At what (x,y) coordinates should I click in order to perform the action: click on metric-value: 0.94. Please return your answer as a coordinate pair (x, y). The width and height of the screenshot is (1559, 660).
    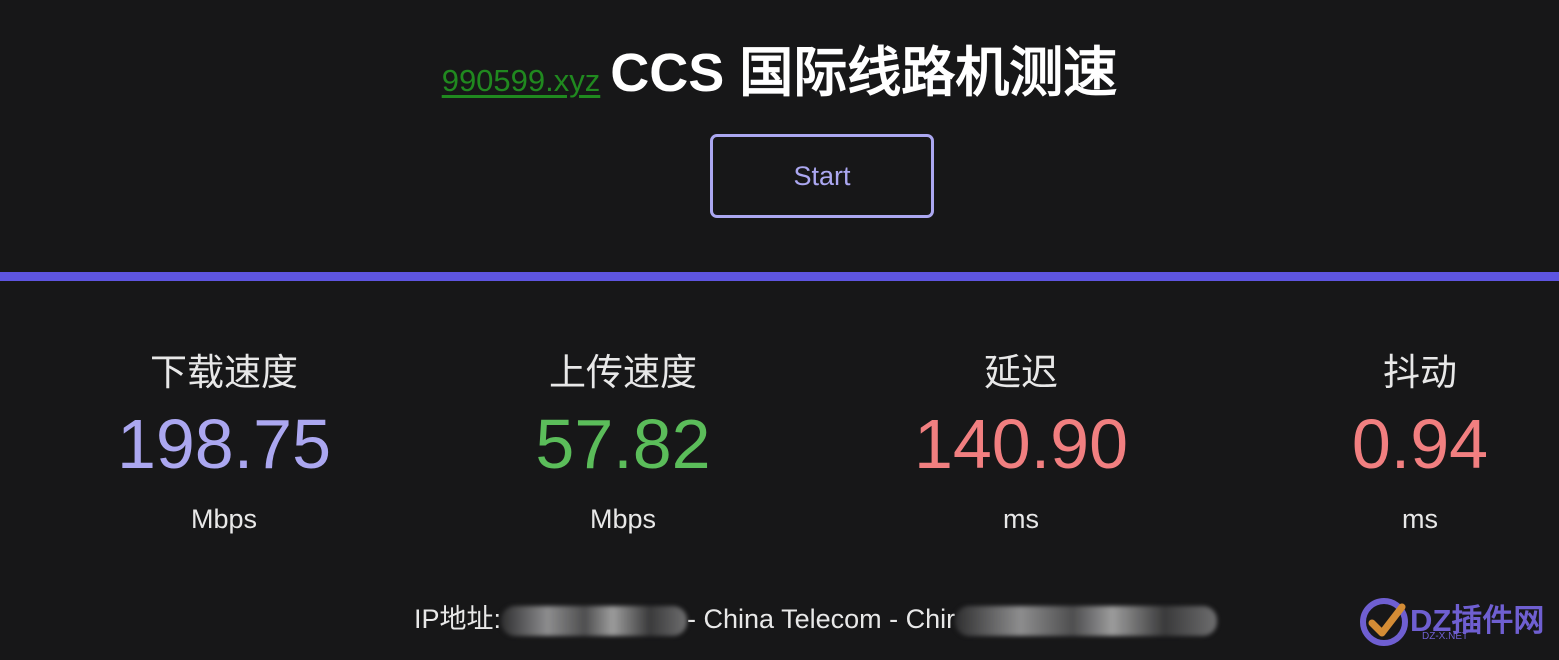
    Looking at the image, I should click on (1420, 444).